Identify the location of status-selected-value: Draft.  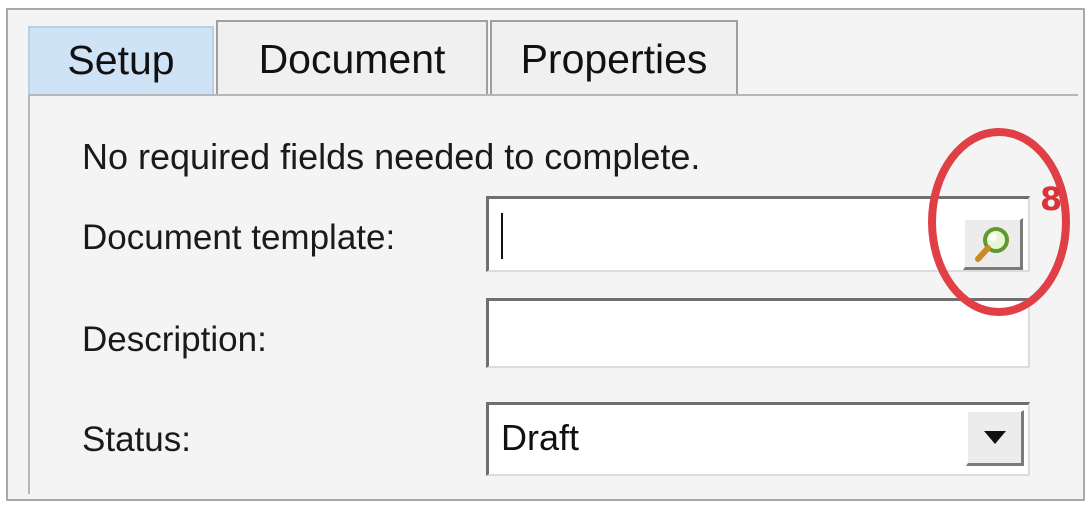
(540, 437).